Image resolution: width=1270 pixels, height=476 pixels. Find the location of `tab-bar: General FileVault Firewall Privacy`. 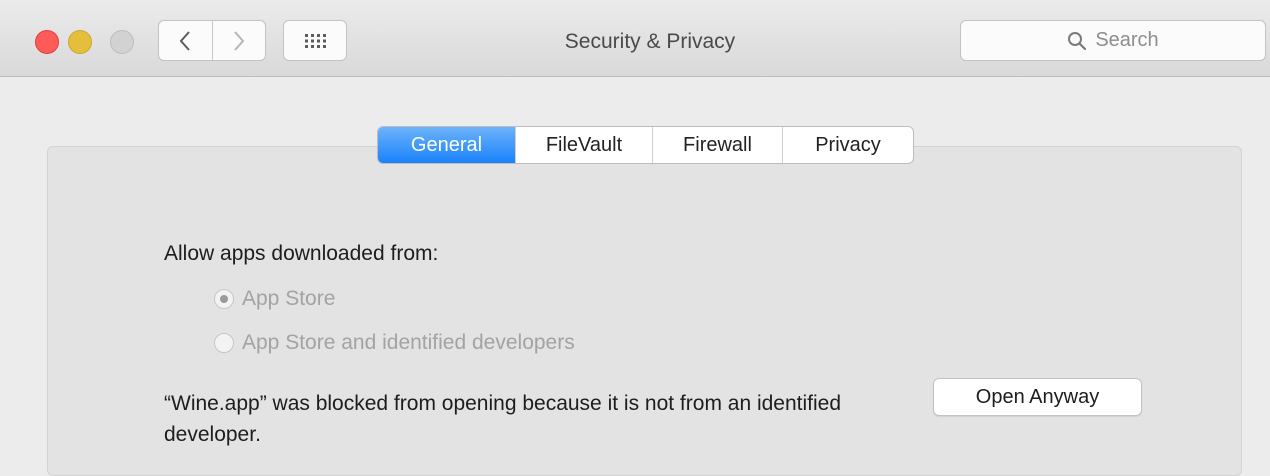

tab-bar: General FileVault Firewall Privacy is located at coordinates (645, 145).